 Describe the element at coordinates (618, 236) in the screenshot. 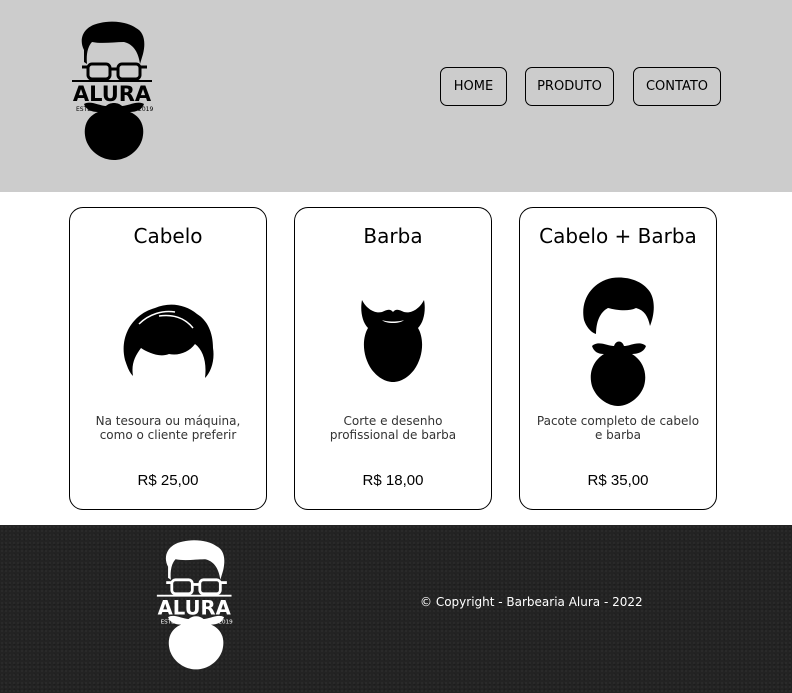

I see `card-title: Cabelo + Barba` at that location.